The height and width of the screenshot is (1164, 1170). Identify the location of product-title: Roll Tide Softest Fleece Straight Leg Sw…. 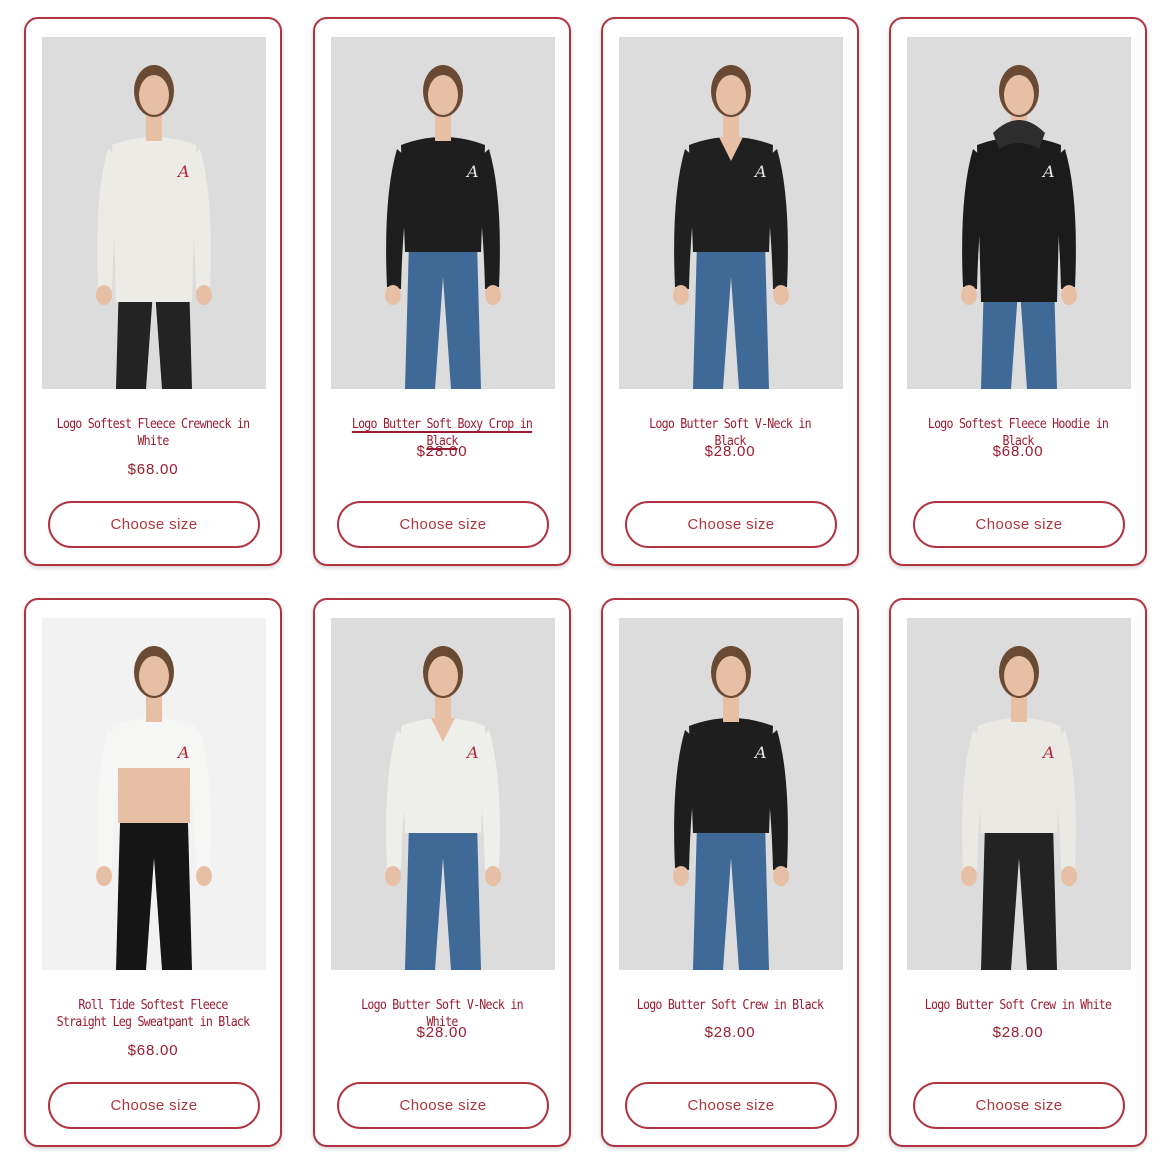
(153, 1014).